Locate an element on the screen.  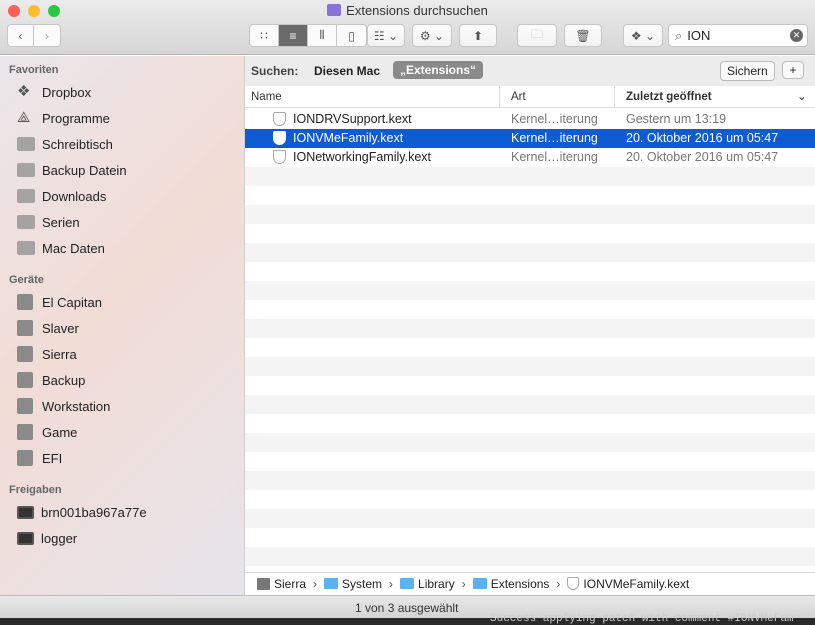
time-machine-disk-icon is located at coordinates (25, 380).